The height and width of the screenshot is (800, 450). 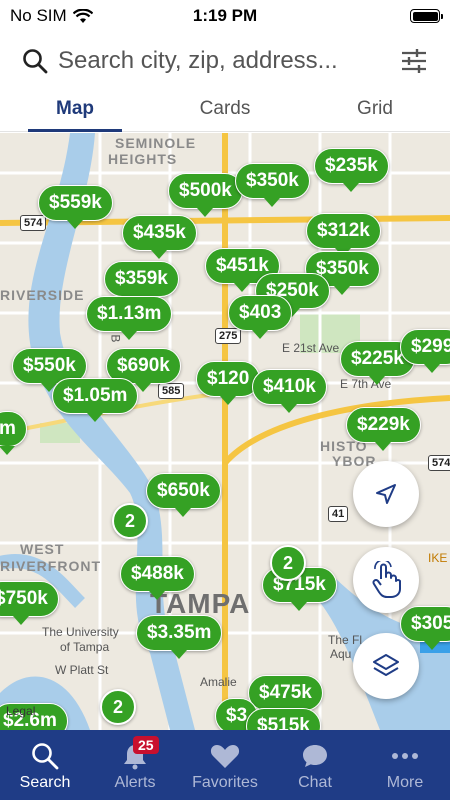 What do you see at coordinates (260, 317) in the screenshot?
I see `price-pin: $403` at bounding box center [260, 317].